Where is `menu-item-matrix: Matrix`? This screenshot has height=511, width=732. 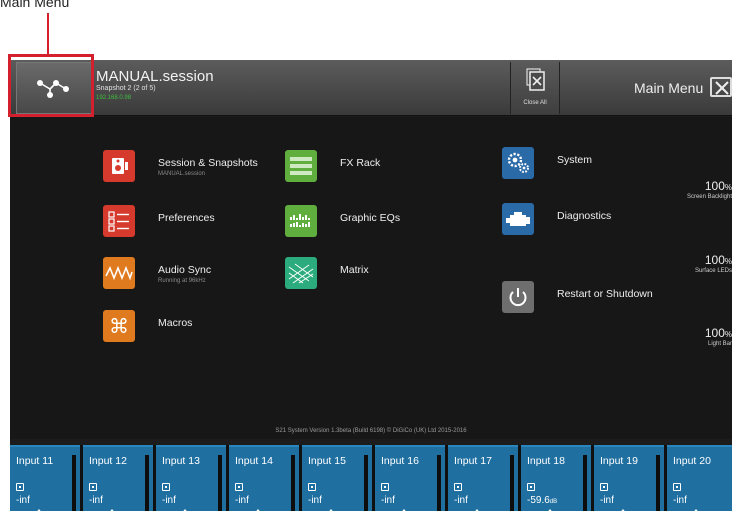 menu-item-matrix: Matrix is located at coordinates (360, 274).